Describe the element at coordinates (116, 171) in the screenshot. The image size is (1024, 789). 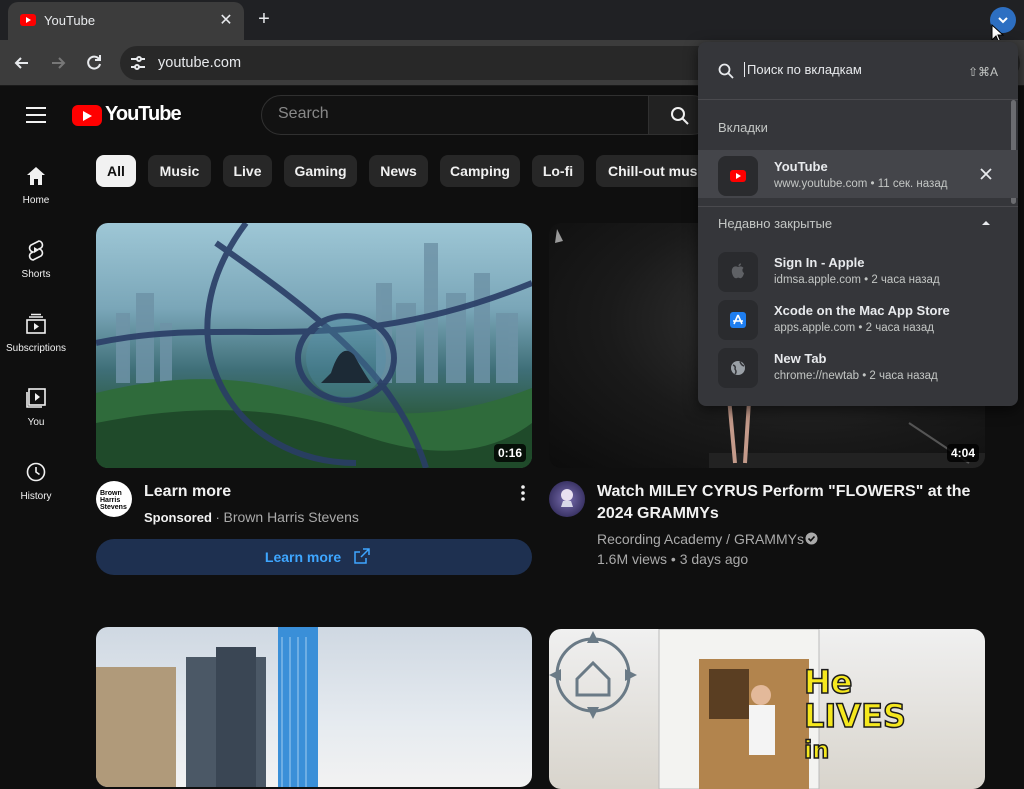
I see `chip-all: All` at that location.